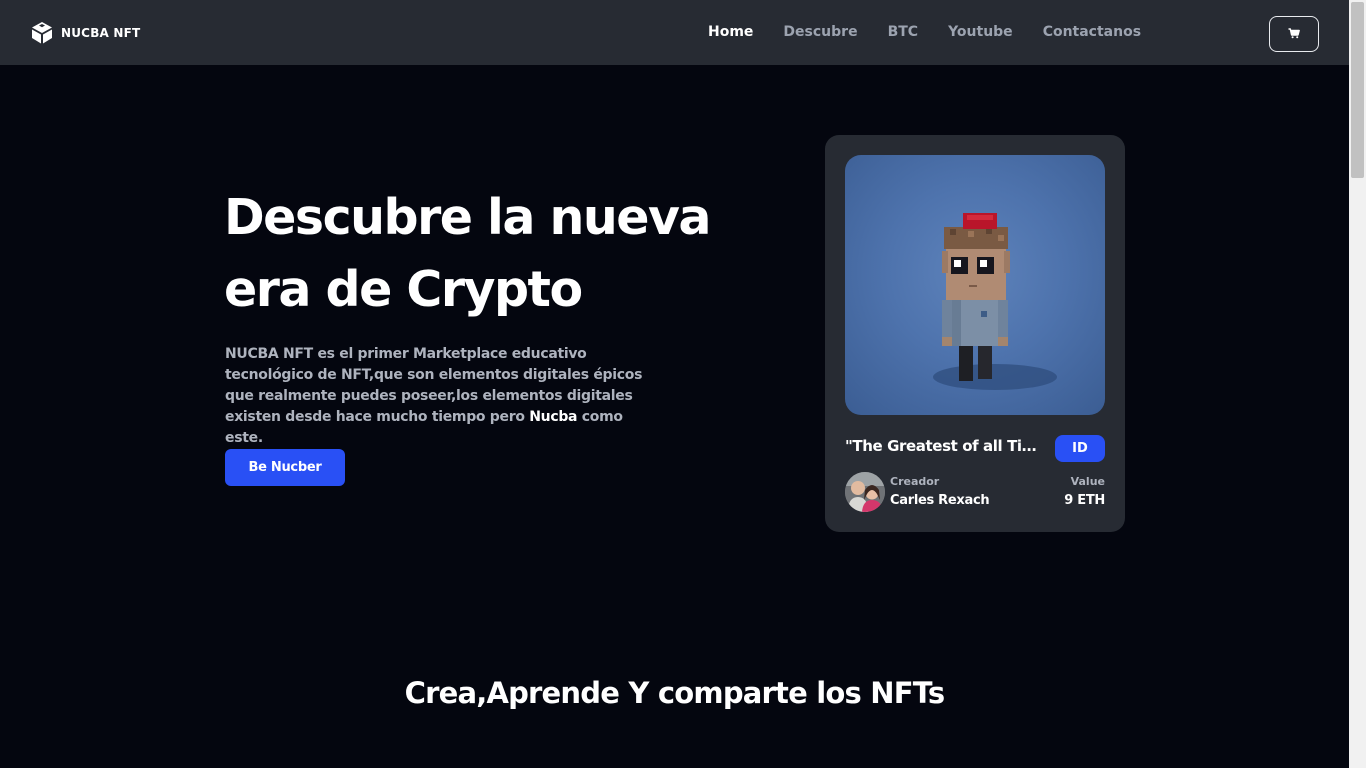 The image size is (1366, 768). Describe the element at coordinates (1092, 32) in the screenshot. I see `nav-link-contactanos: Contactanos` at that location.